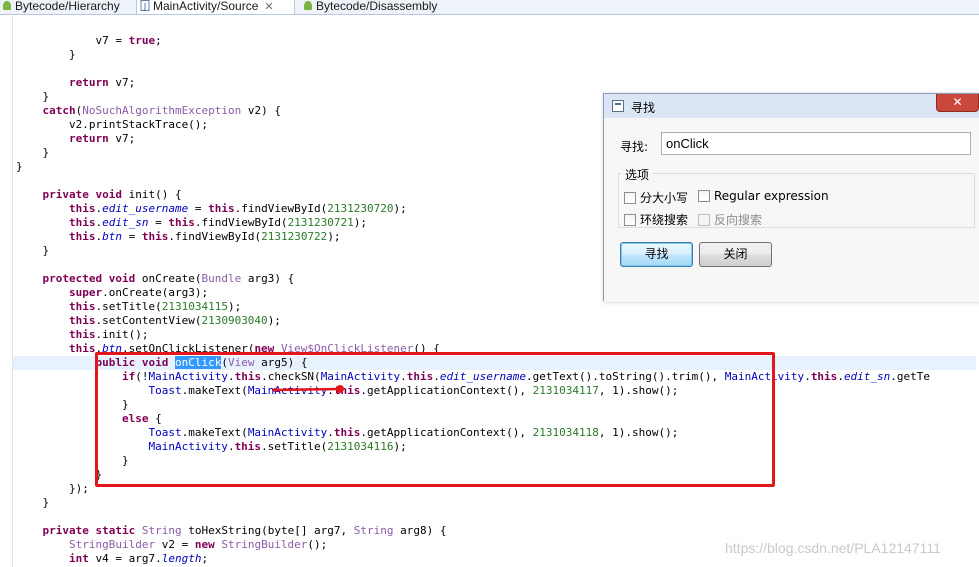 This screenshot has height=567, width=979. I want to click on java-file-icon: J, so click(145, 5).